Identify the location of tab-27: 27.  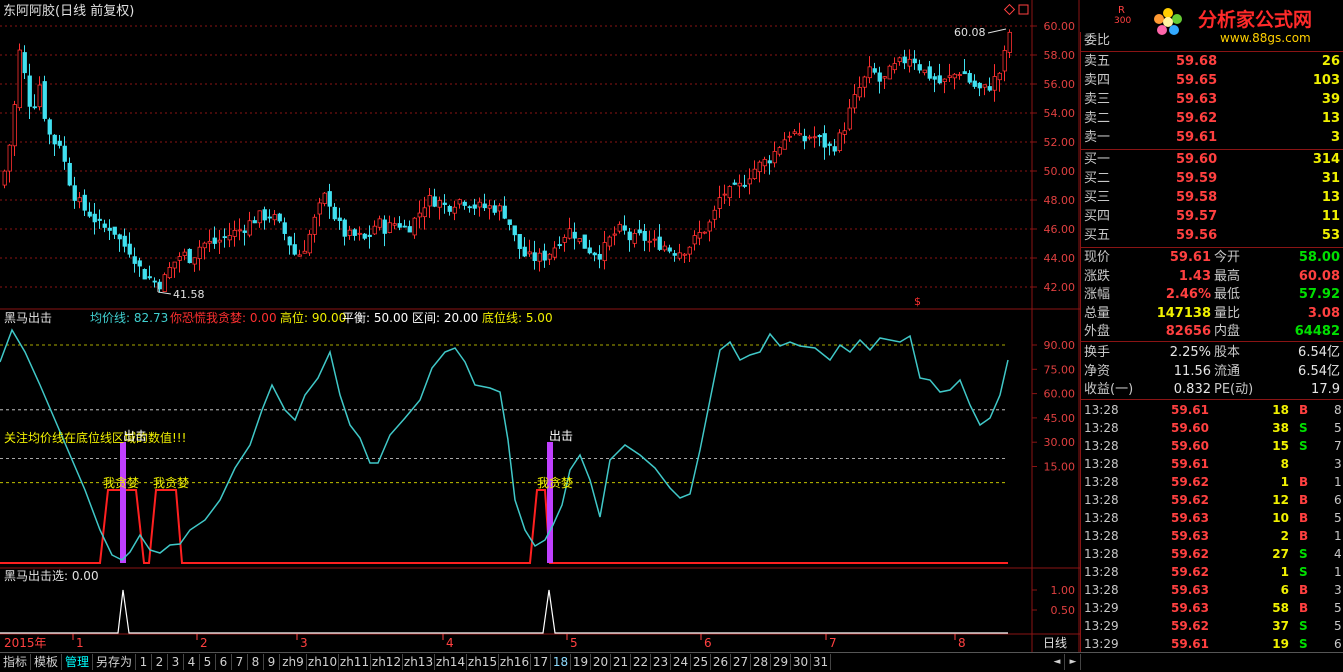
(741, 662).